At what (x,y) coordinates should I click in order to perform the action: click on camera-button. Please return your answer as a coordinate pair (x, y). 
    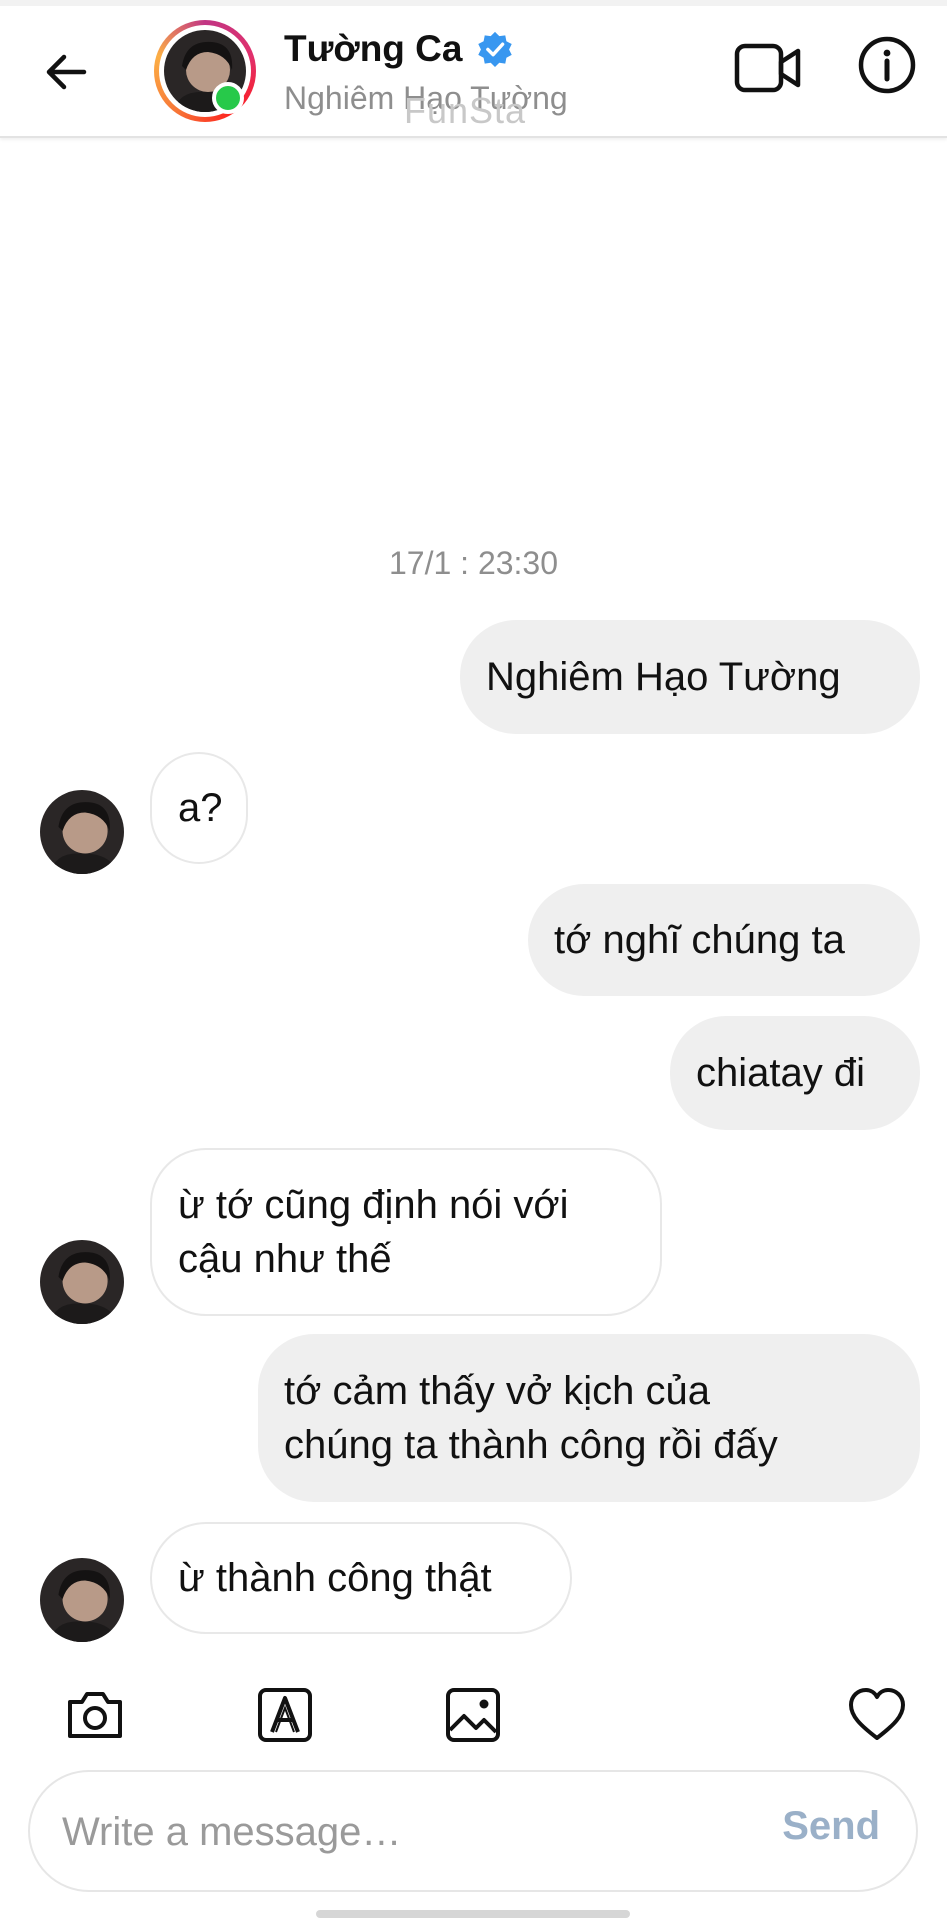
    Looking at the image, I should click on (95, 1715).